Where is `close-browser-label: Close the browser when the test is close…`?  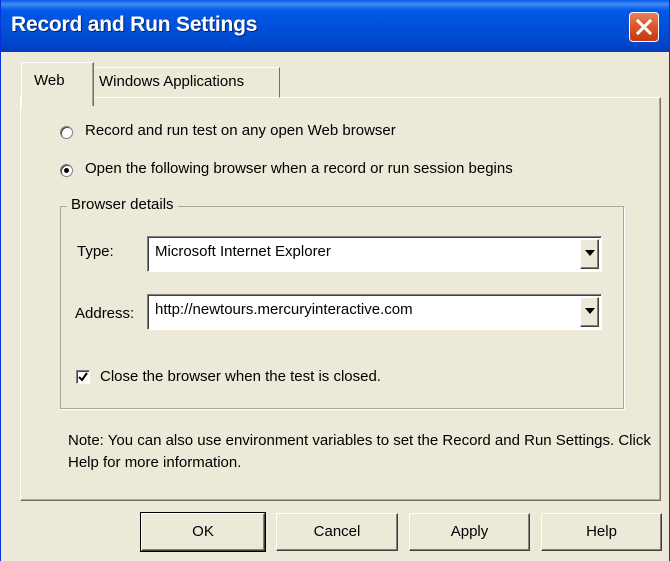 close-browser-label: Close the browser when the test is close… is located at coordinates (240, 376).